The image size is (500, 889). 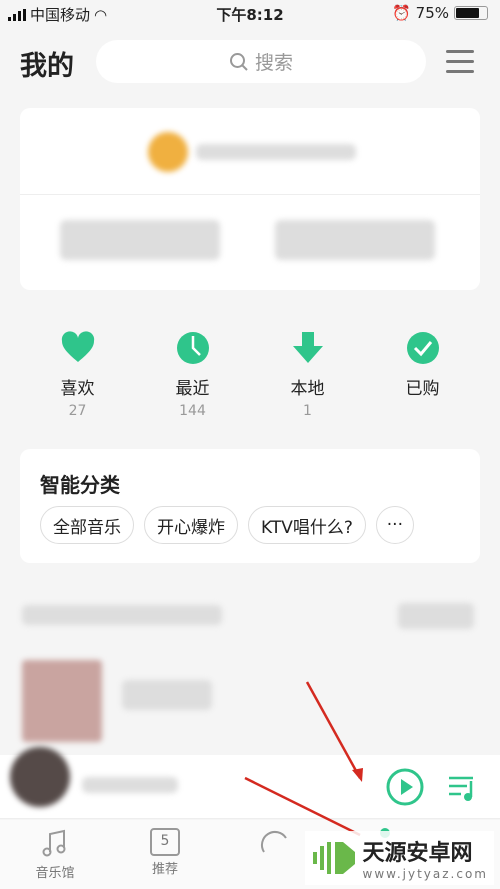 I want to click on watermark-logo: 天源安卓网 www.jytyaz.com, so click(x=399, y=858).